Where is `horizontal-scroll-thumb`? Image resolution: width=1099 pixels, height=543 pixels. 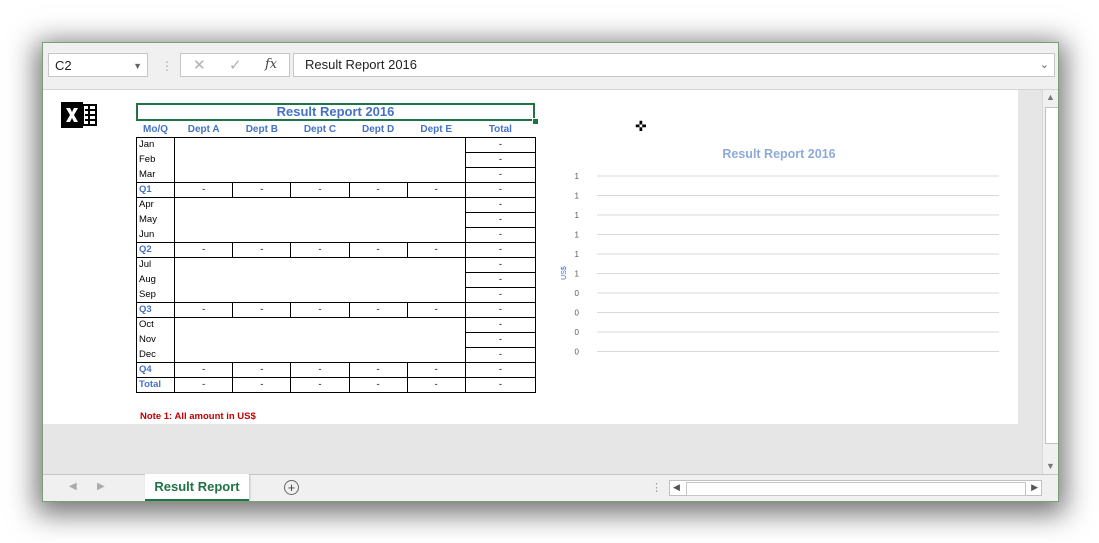
horizontal-scroll-thumb is located at coordinates (856, 489).